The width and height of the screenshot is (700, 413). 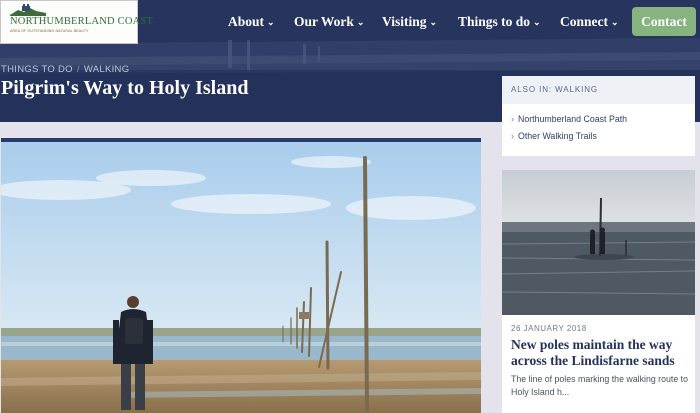 What do you see at coordinates (37, 69) in the screenshot?
I see `breadcrumb-things-to-do: THINGS TO DO` at bounding box center [37, 69].